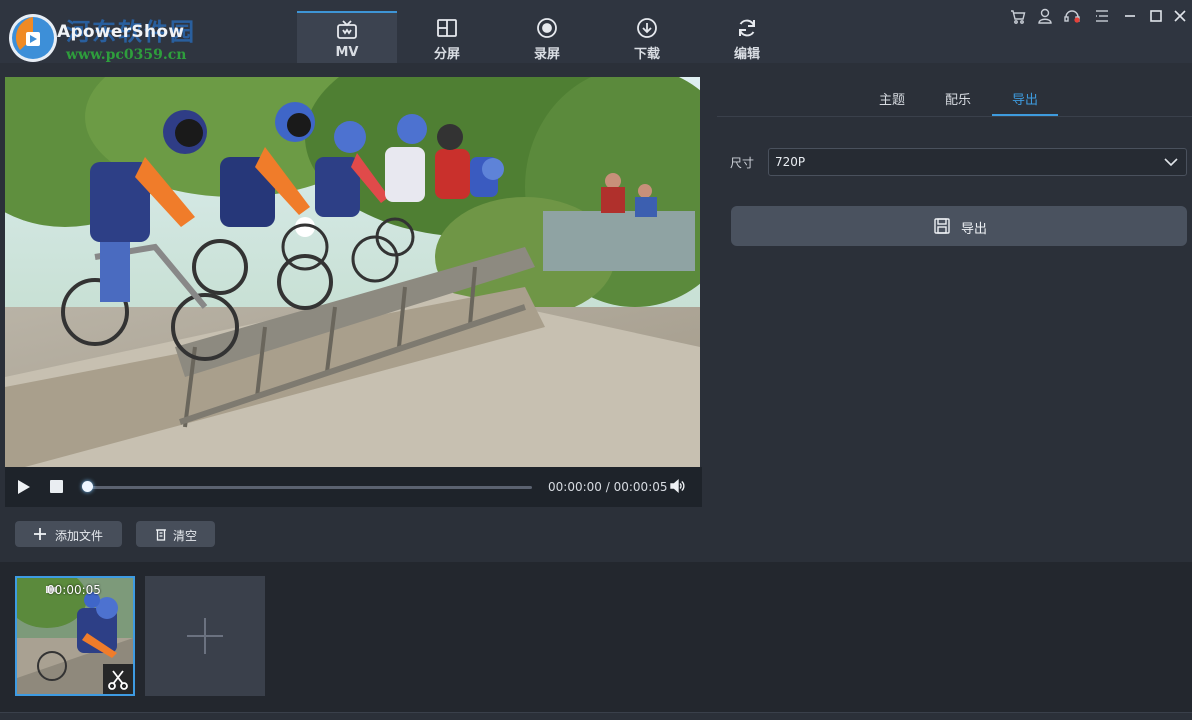  I want to click on tab-split-screen: 分屏, so click(447, 37).